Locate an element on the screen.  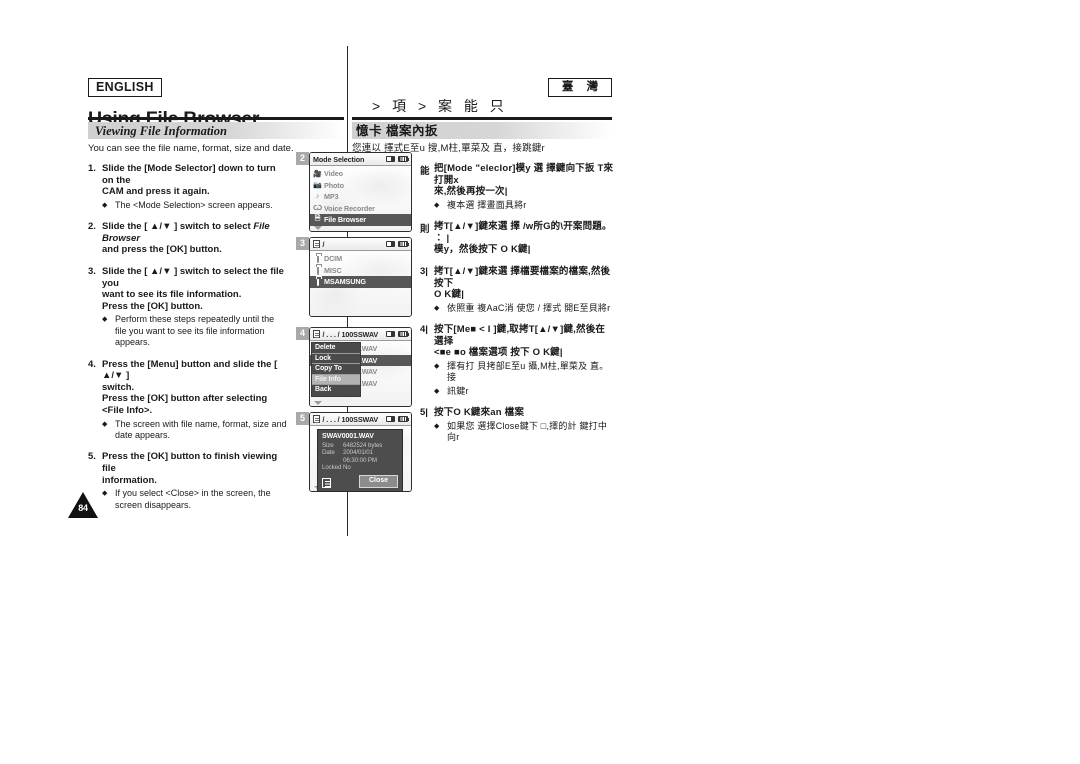
list-item: MSAMSUNG is located at coordinates (360, 282).